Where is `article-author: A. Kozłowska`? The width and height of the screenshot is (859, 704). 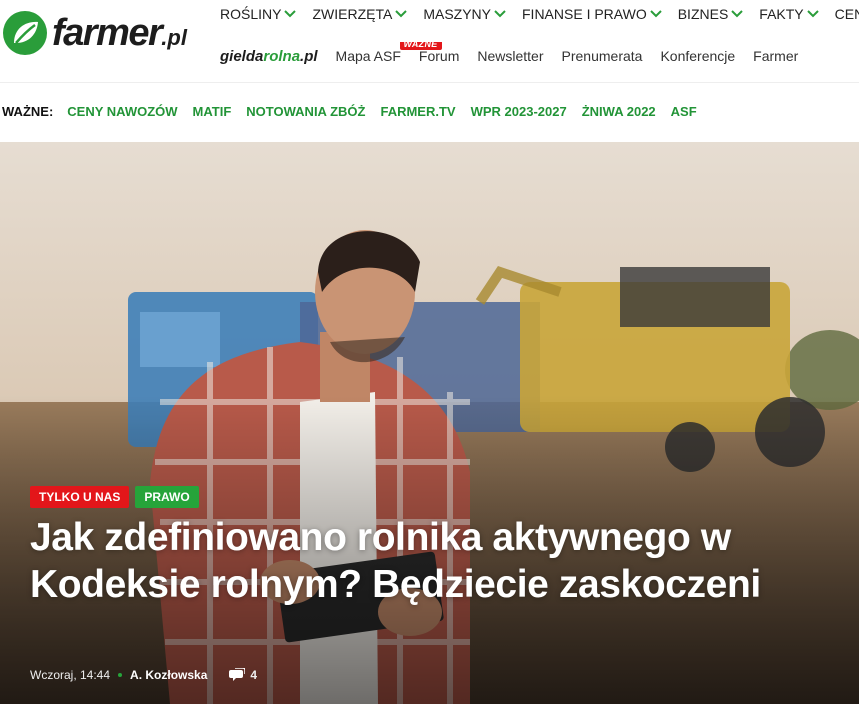
article-author: A. Kozłowska is located at coordinates (168, 675).